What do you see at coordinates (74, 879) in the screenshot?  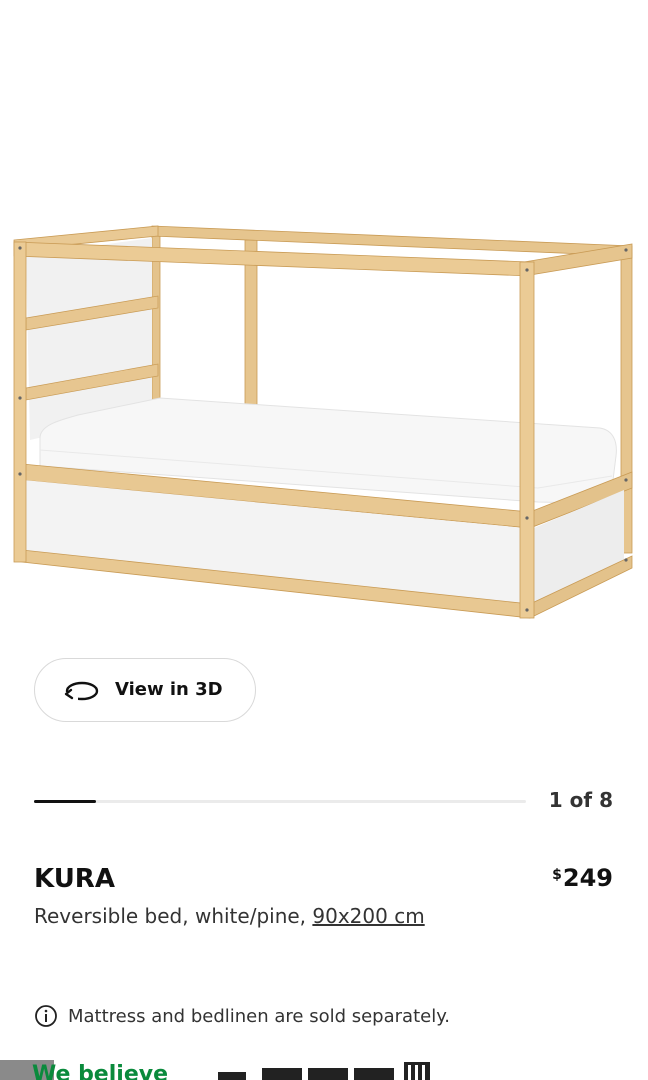 I see `product-name: KURA` at bounding box center [74, 879].